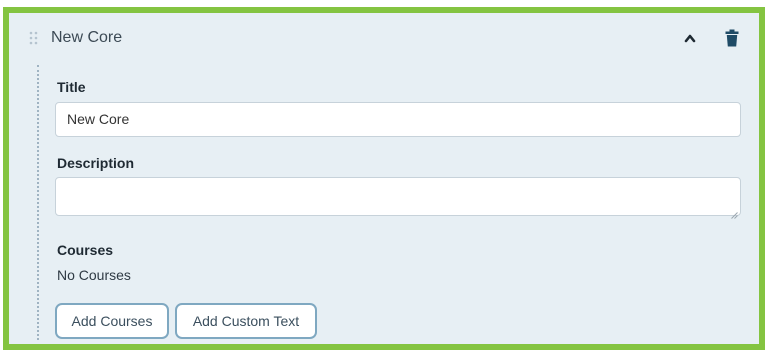 This screenshot has height=355, width=774. I want to click on nesting-rail, so click(38, 202).